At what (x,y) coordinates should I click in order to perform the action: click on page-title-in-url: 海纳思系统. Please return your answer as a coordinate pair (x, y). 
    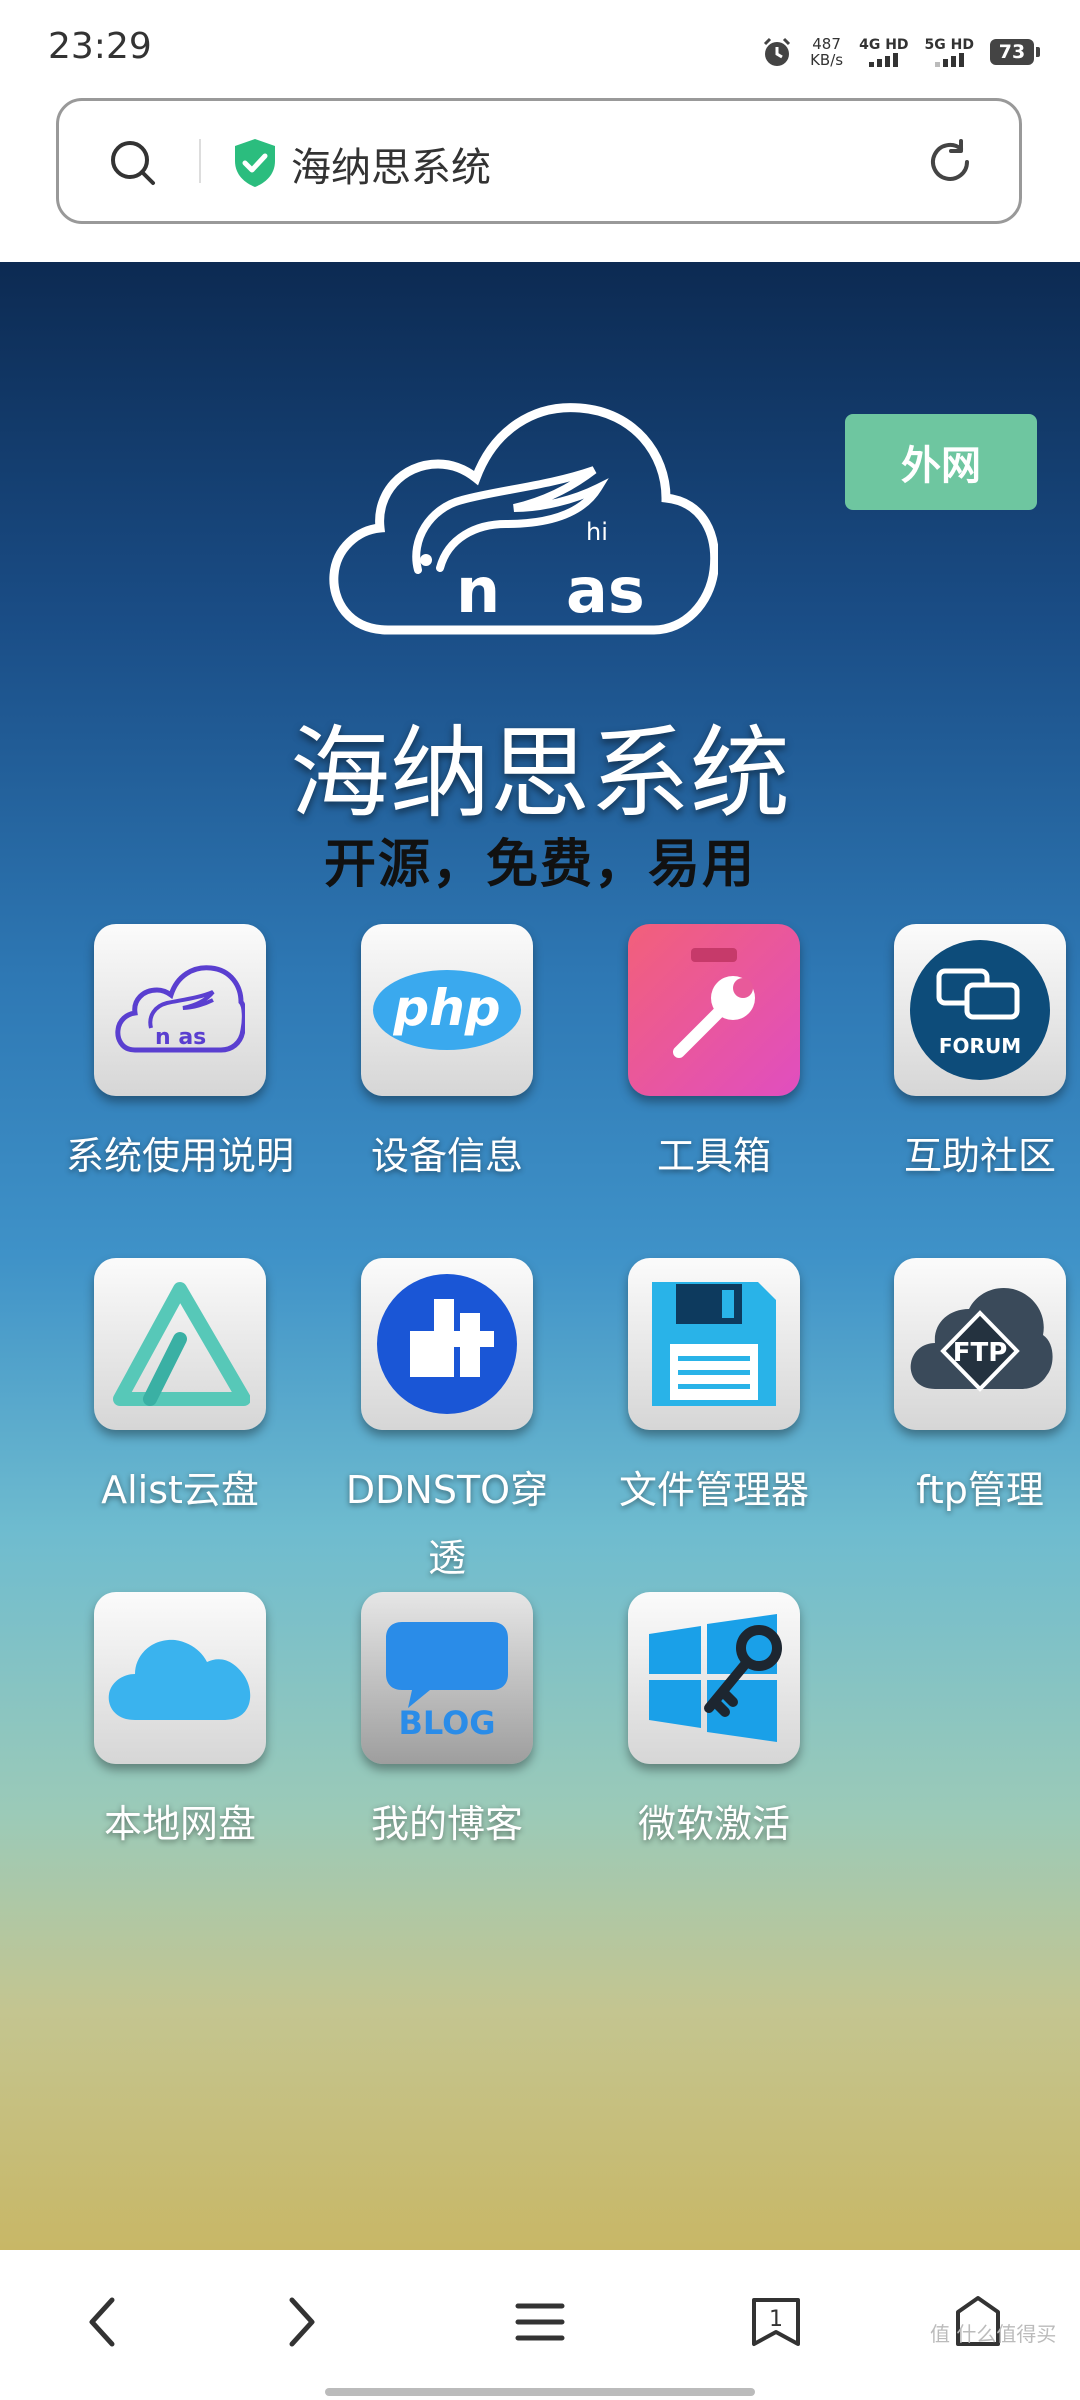
    Looking at the image, I should click on (391, 164).